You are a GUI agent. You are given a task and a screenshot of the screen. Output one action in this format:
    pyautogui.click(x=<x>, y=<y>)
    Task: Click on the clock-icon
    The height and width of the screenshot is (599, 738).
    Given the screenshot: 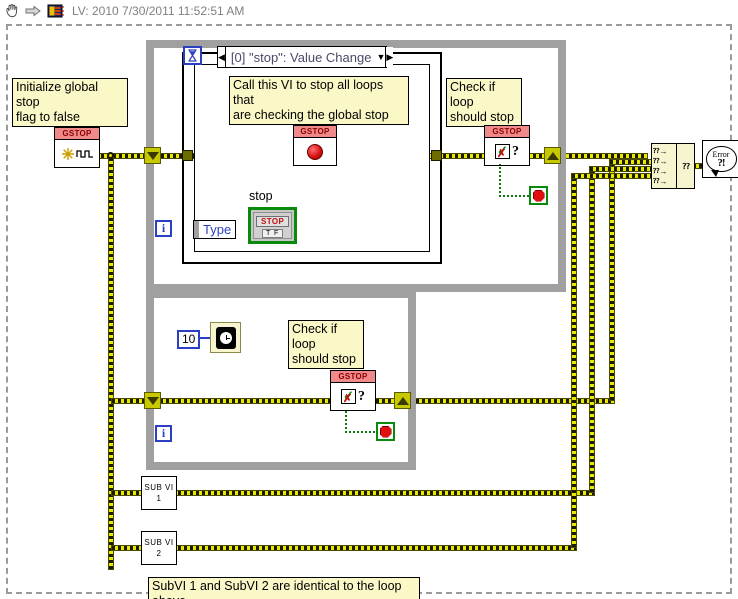 What is the action you would take?
    pyautogui.click(x=225, y=337)
    